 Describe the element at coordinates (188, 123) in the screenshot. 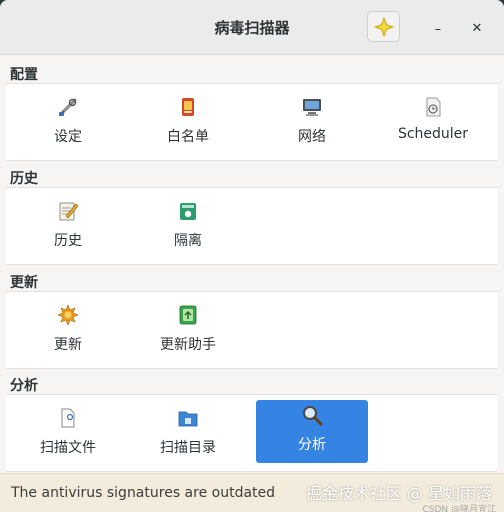

I see `item-whitelist: 白名单` at that location.